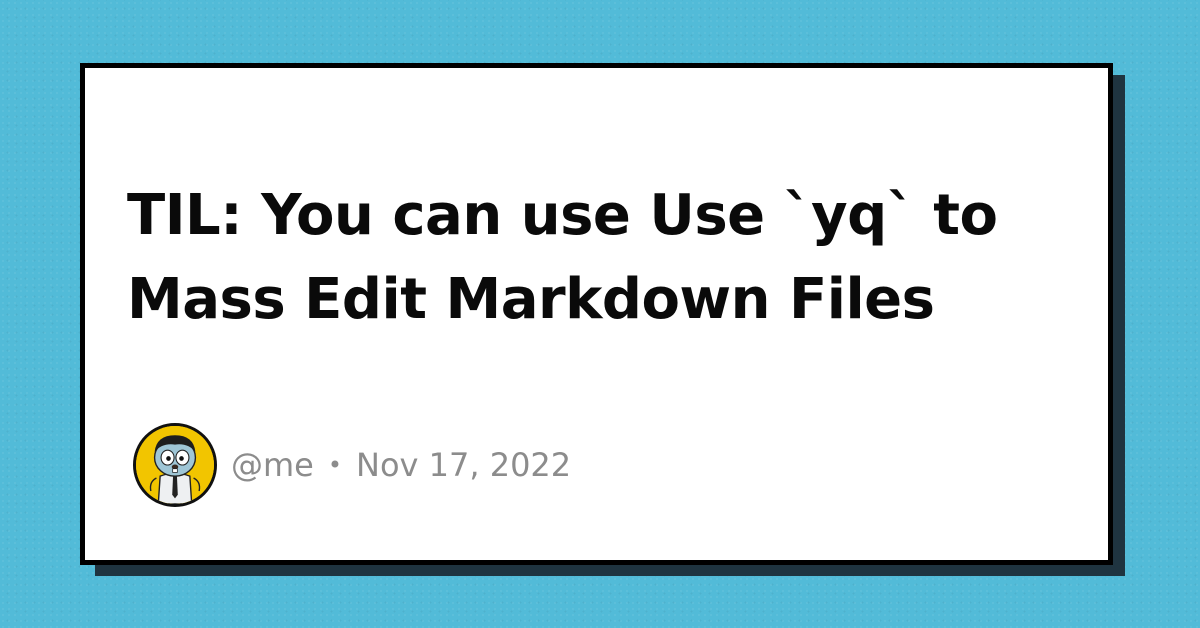 The width and height of the screenshot is (1200, 628). I want to click on byline: @me • Nov 17, 2022, so click(352, 465).